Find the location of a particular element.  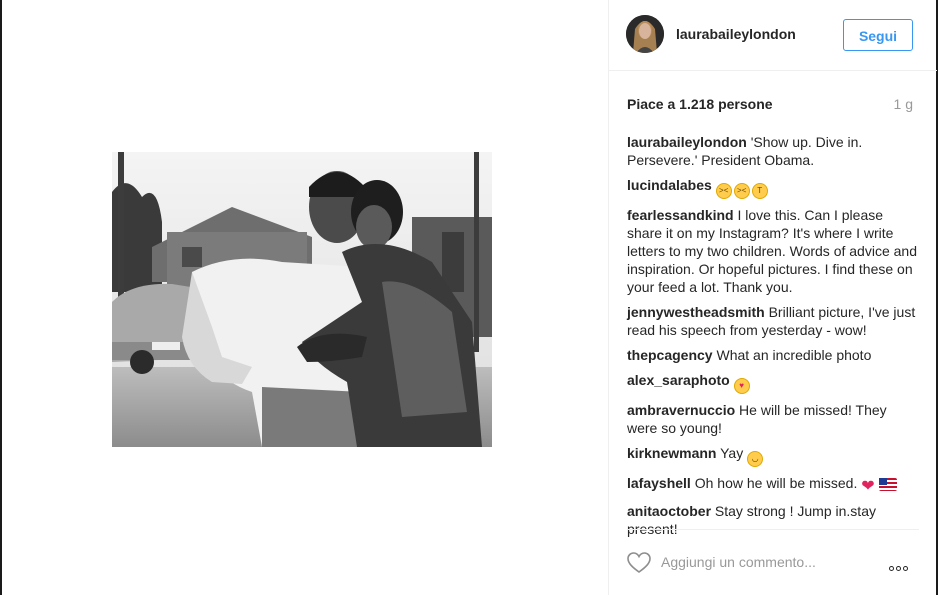

post-age: 1 g is located at coordinates (903, 104).